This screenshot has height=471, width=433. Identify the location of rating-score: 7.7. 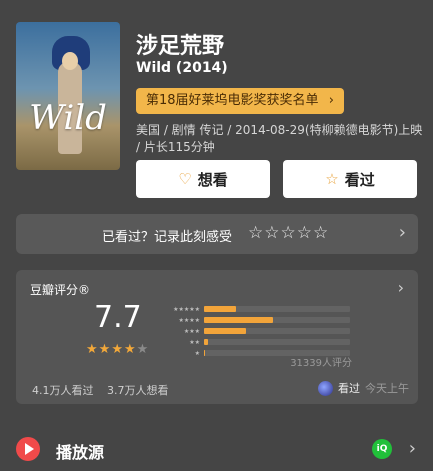
(118, 317).